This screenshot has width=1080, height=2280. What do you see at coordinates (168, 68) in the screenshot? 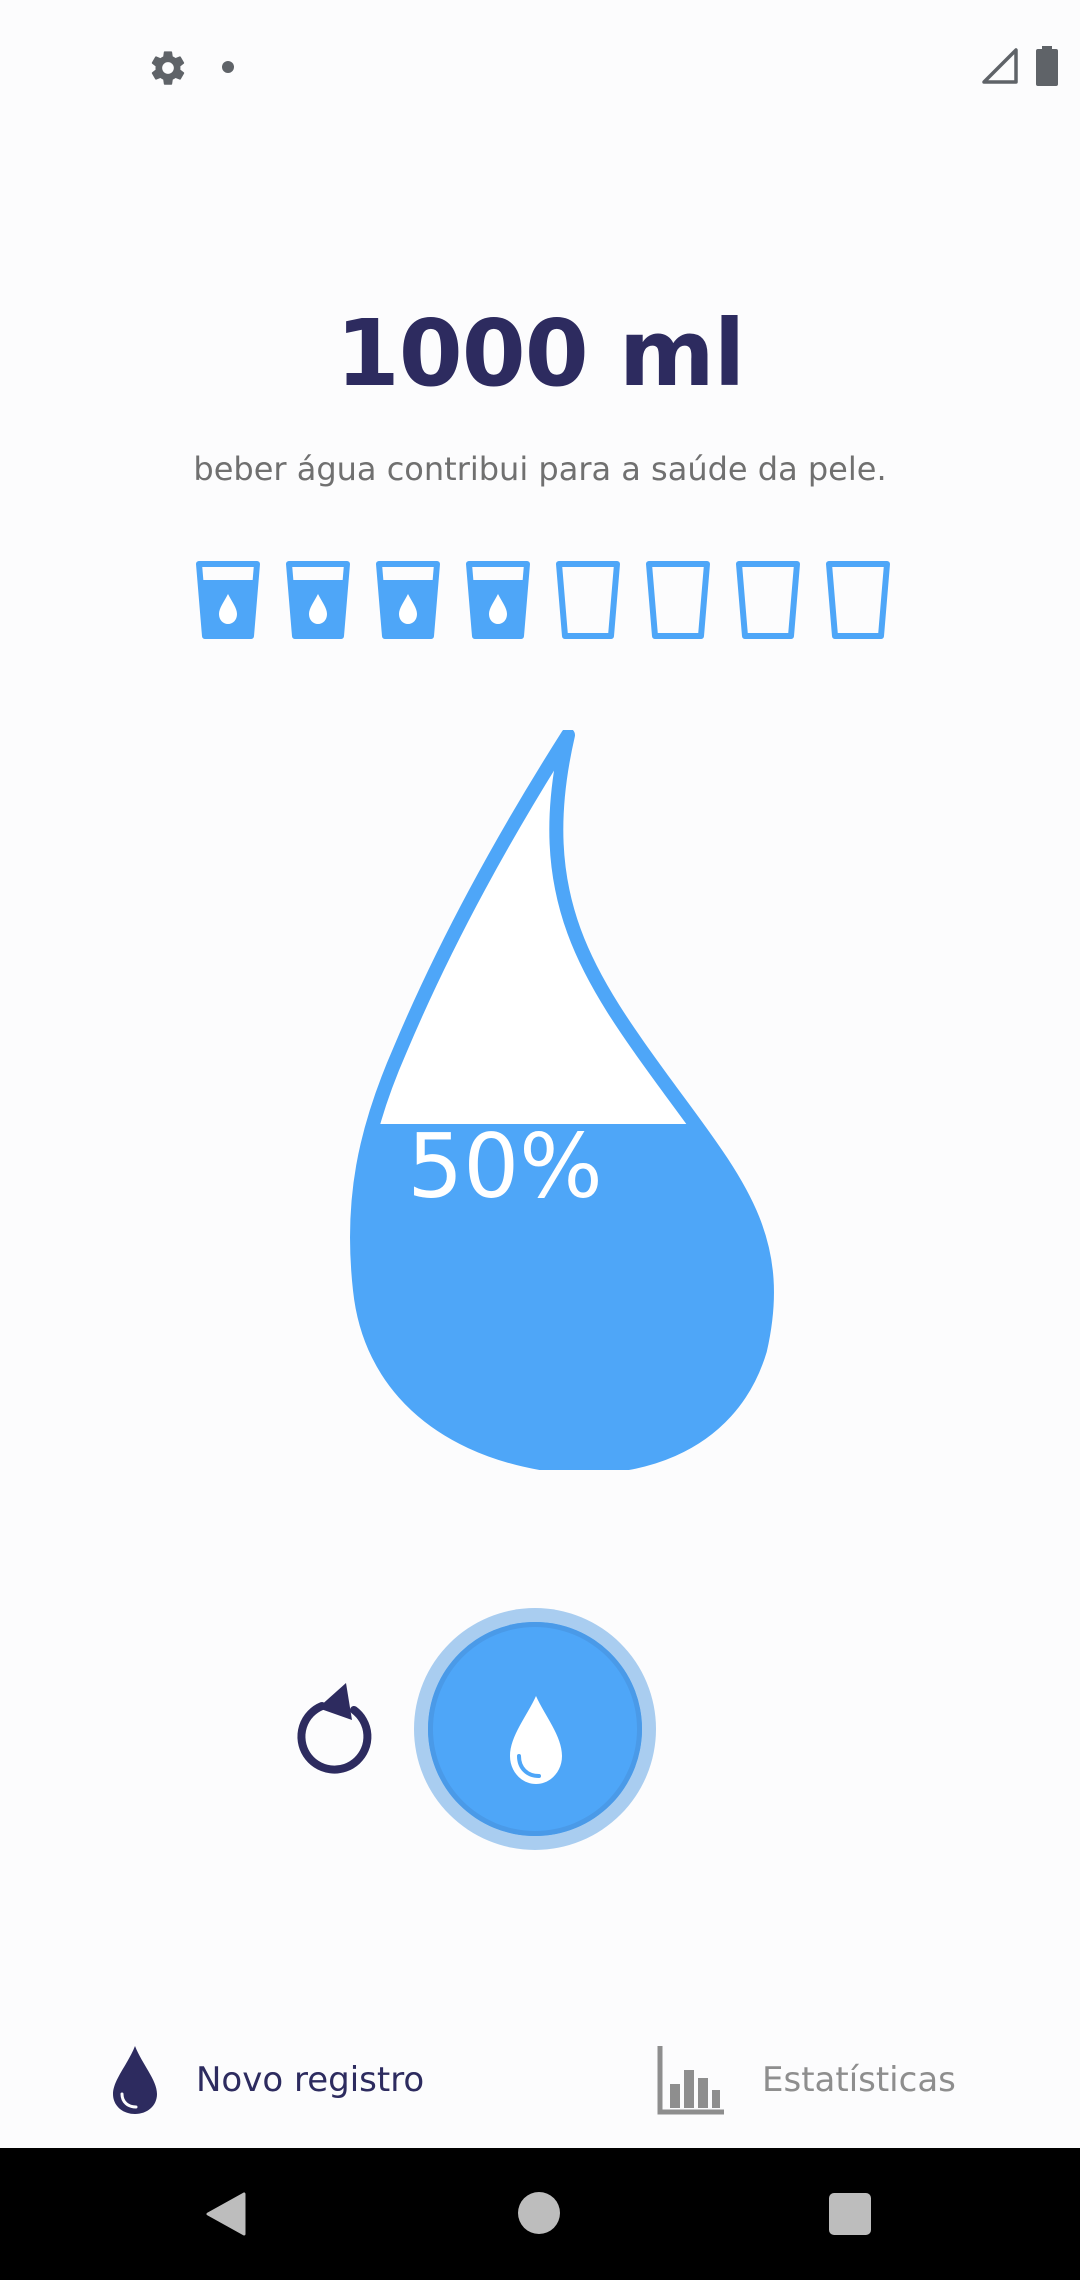
I see `gear-icon` at bounding box center [168, 68].